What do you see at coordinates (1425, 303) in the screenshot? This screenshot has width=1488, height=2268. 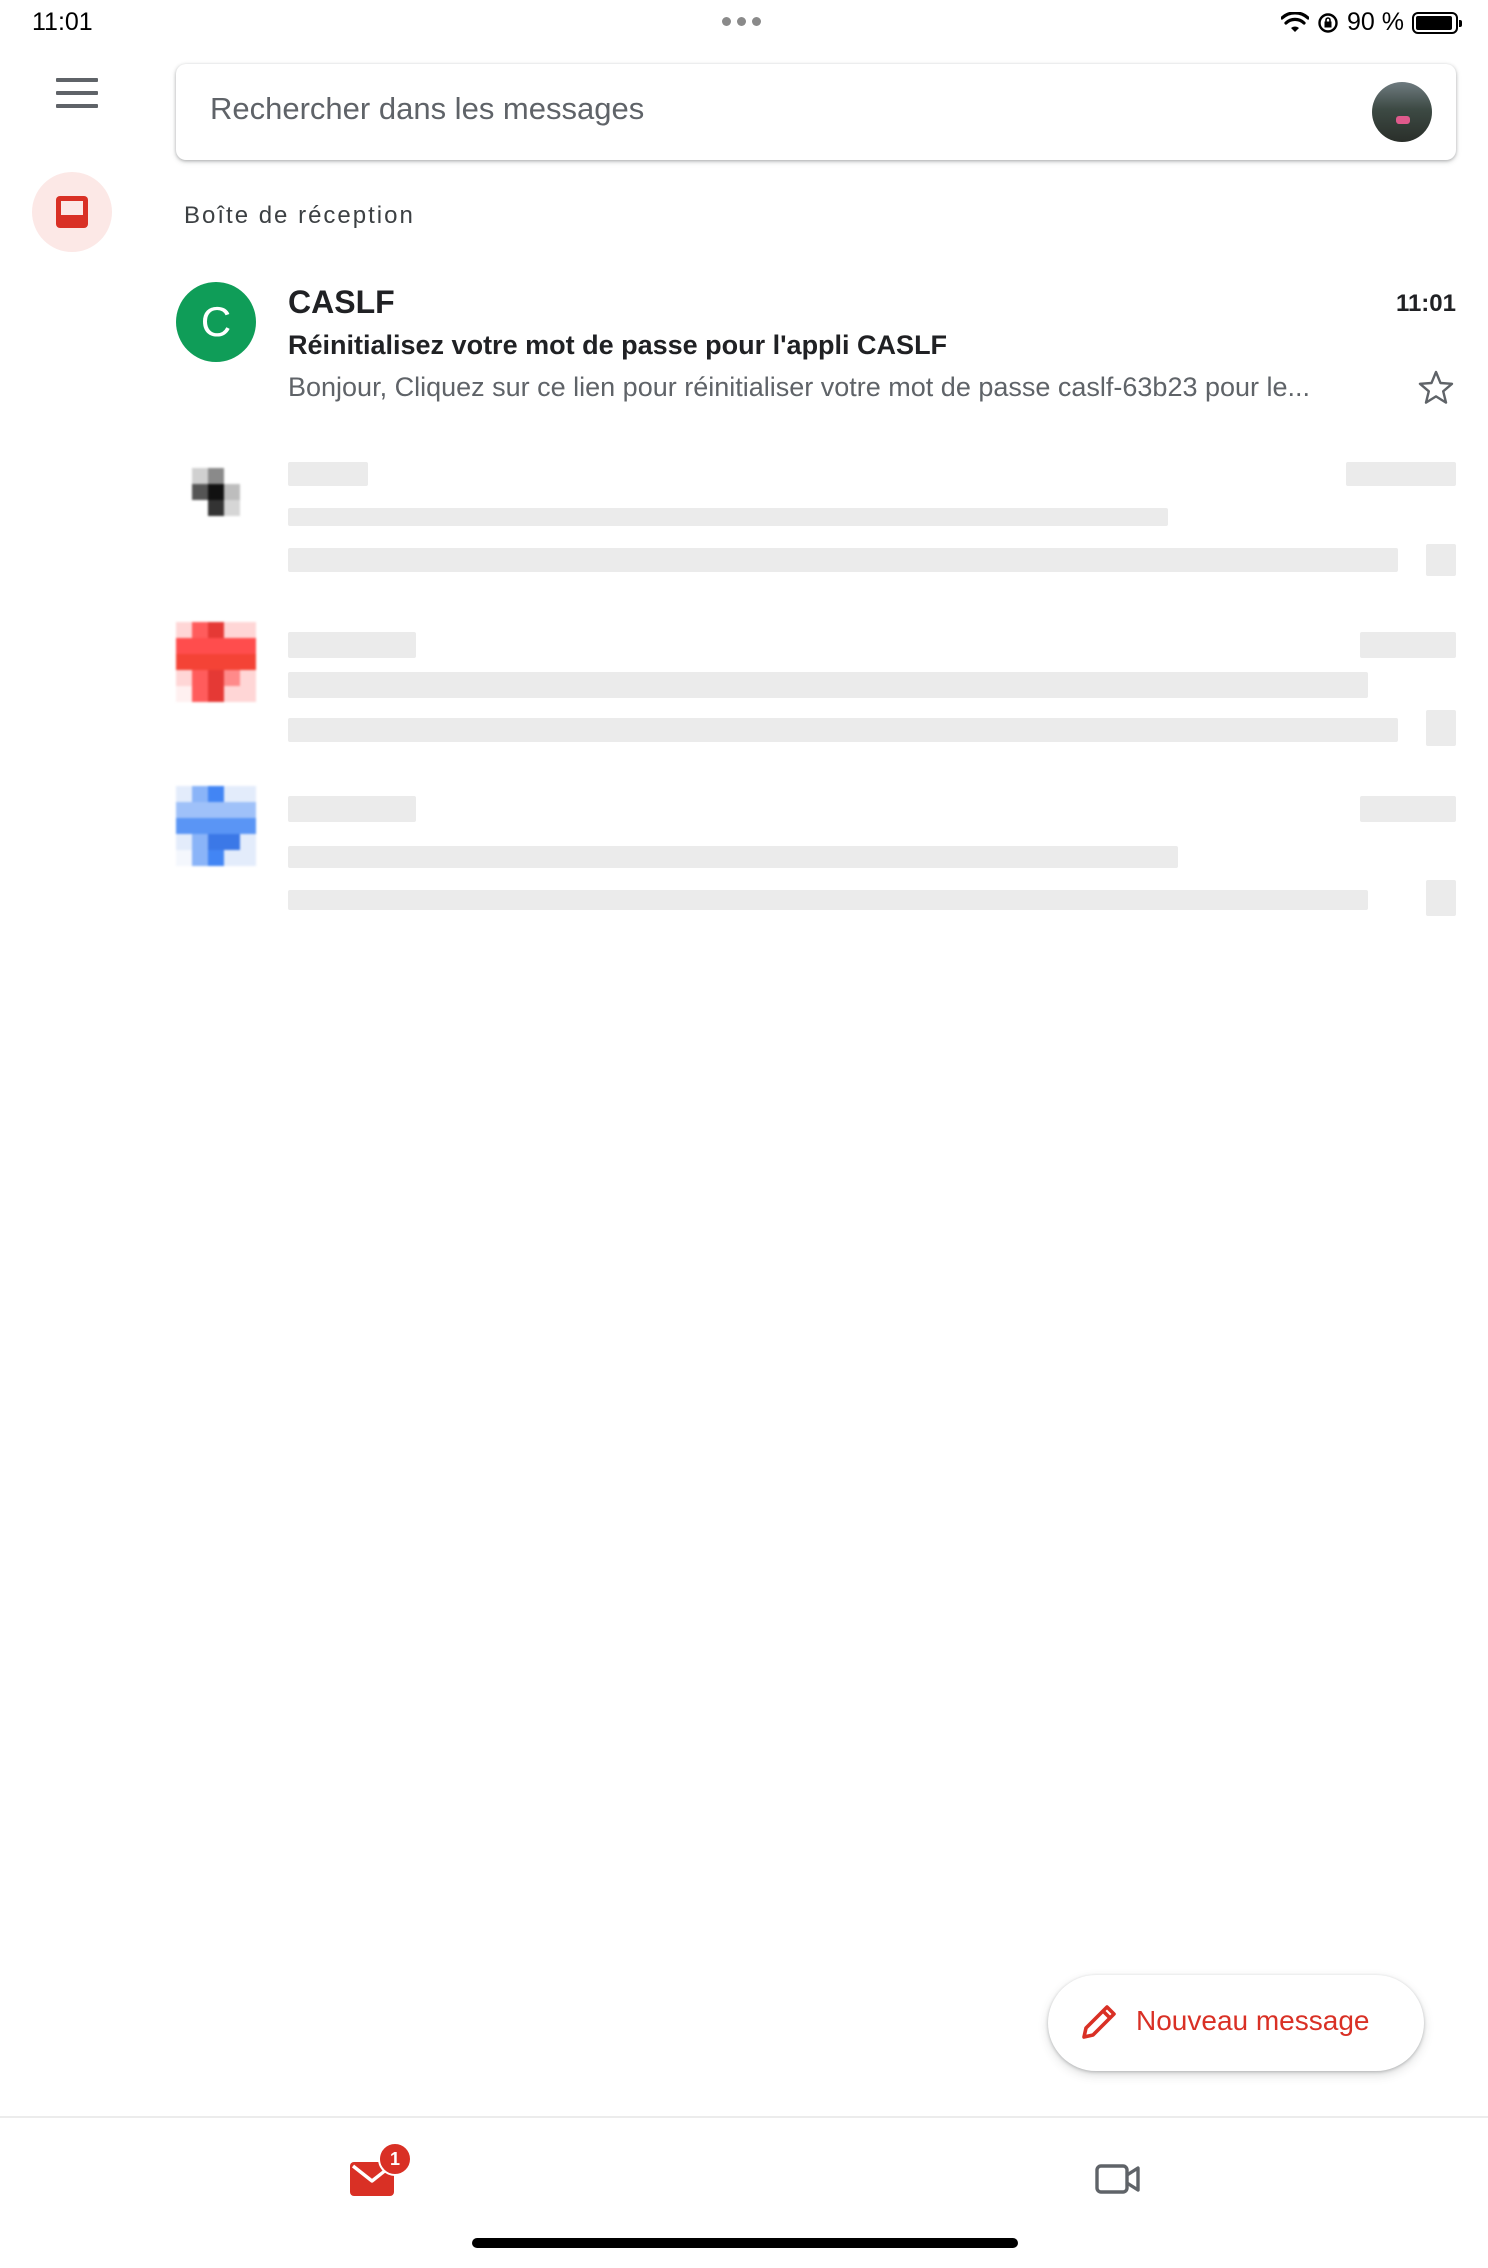 I see `message-time: 11:01` at bounding box center [1425, 303].